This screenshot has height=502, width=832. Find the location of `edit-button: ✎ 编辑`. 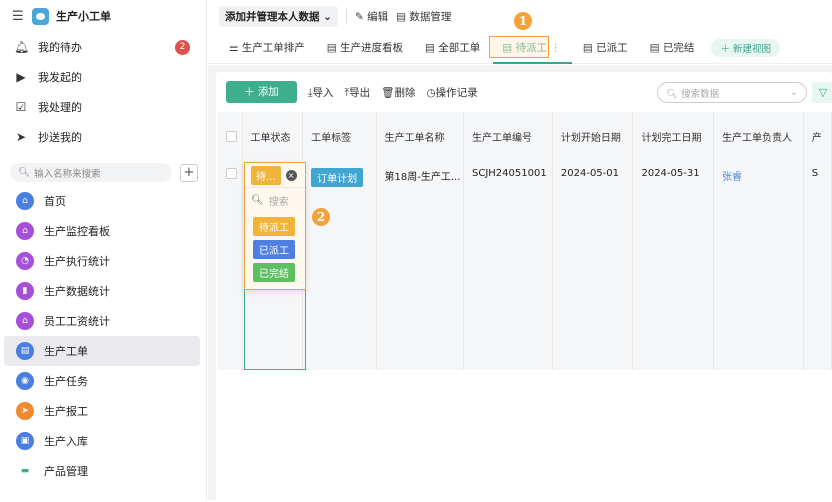

edit-button: ✎ 编辑 is located at coordinates (371, 16).